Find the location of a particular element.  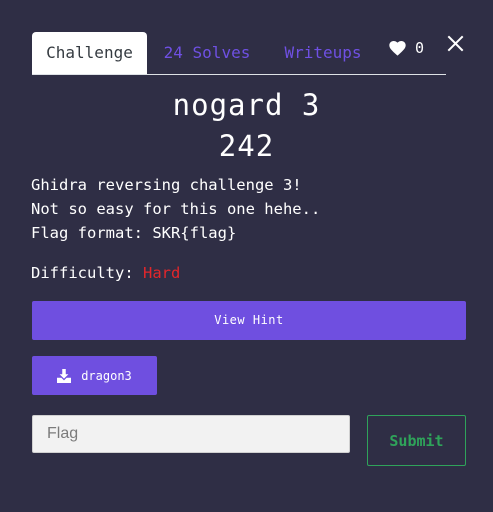

submit-button: Submit is located at coordinates (416, 440).